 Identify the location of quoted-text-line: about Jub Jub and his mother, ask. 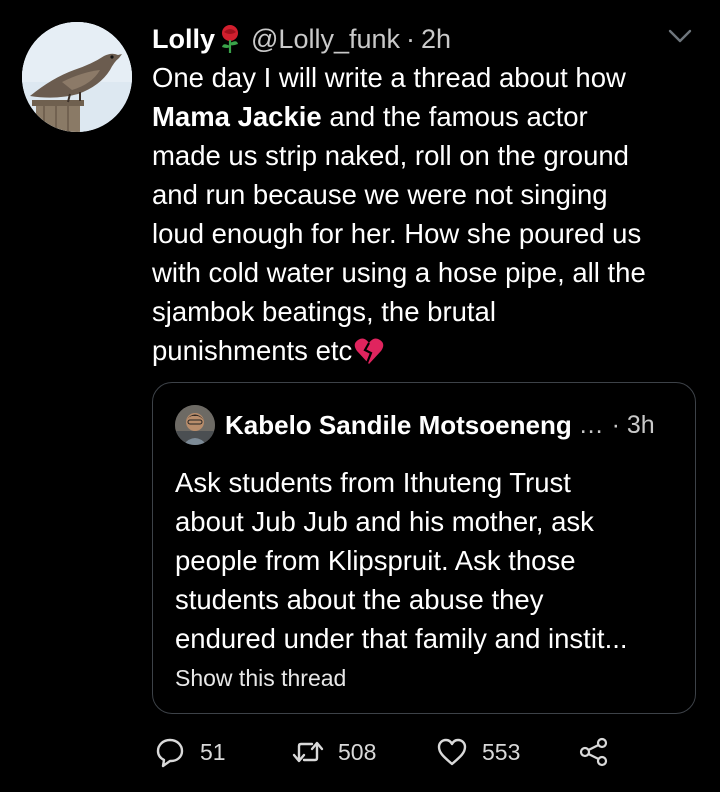
(384, 521).